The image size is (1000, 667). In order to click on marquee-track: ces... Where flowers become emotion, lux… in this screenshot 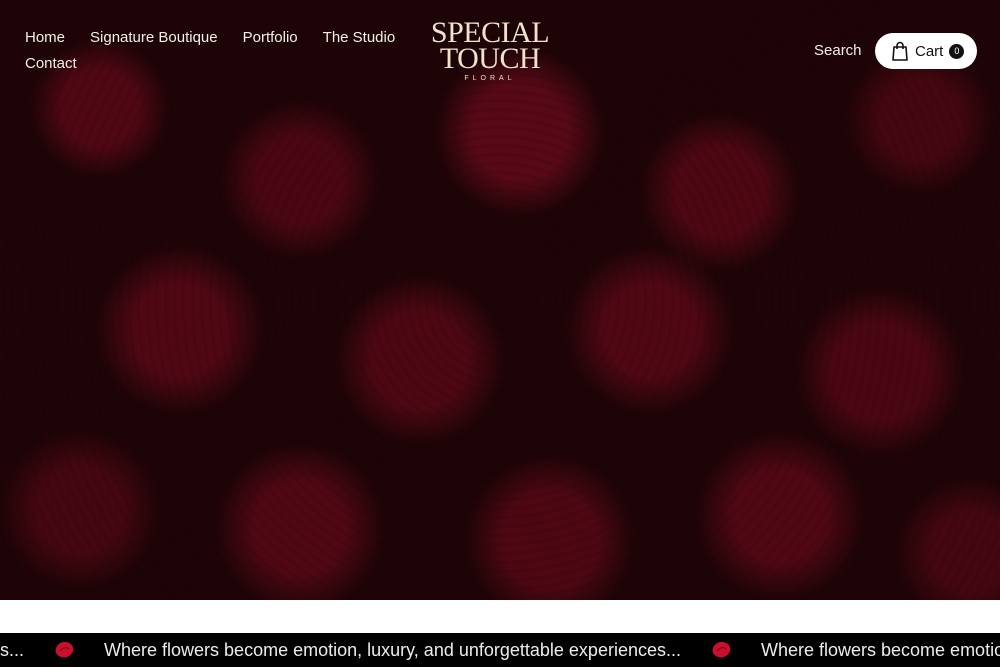, I will do `click(500, 650)`.